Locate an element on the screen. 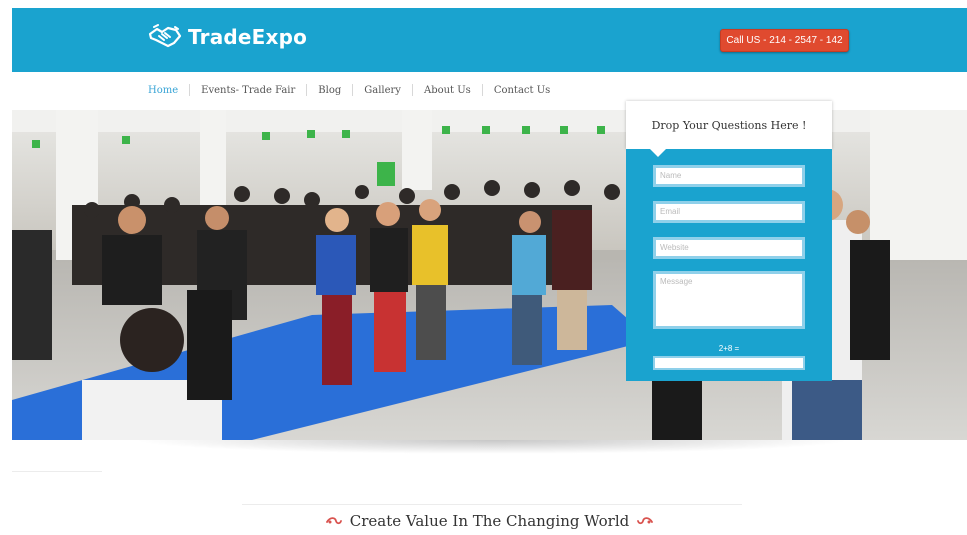 This screenshot has width=967, height=535. form-notch is located at coordinates (658, 153).